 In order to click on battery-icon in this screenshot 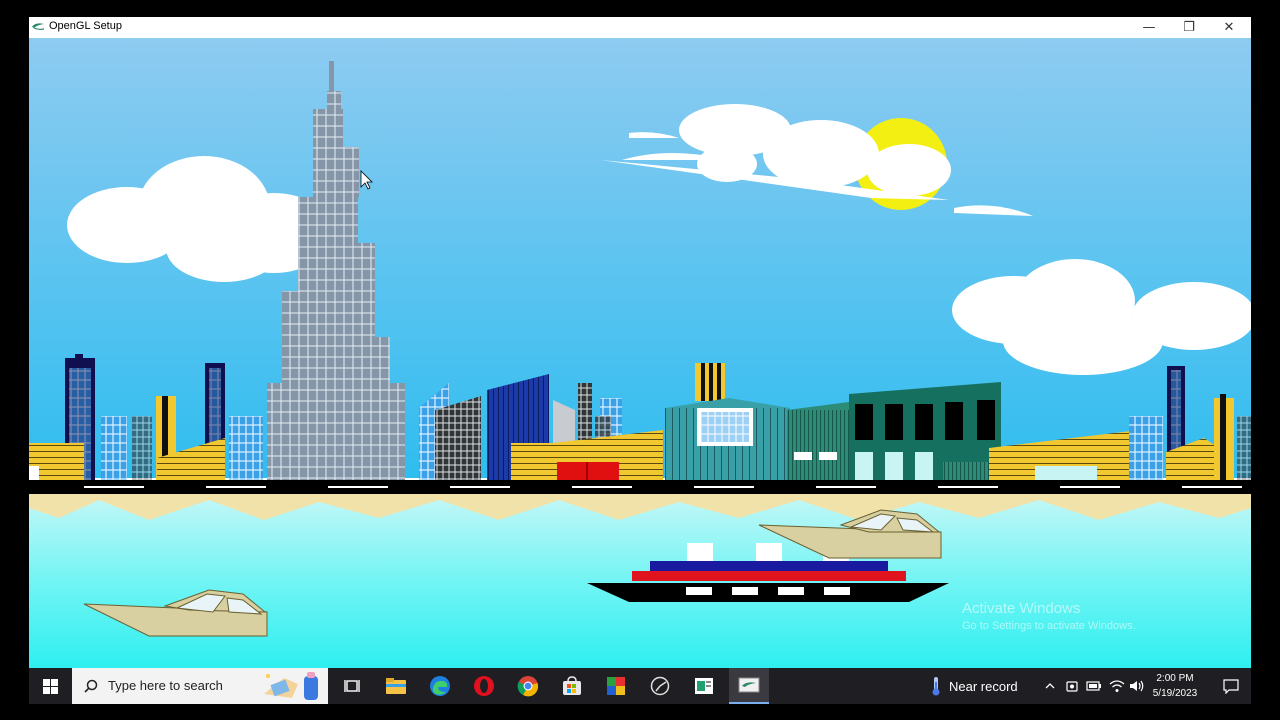, I will do `click(1093, 686)`.